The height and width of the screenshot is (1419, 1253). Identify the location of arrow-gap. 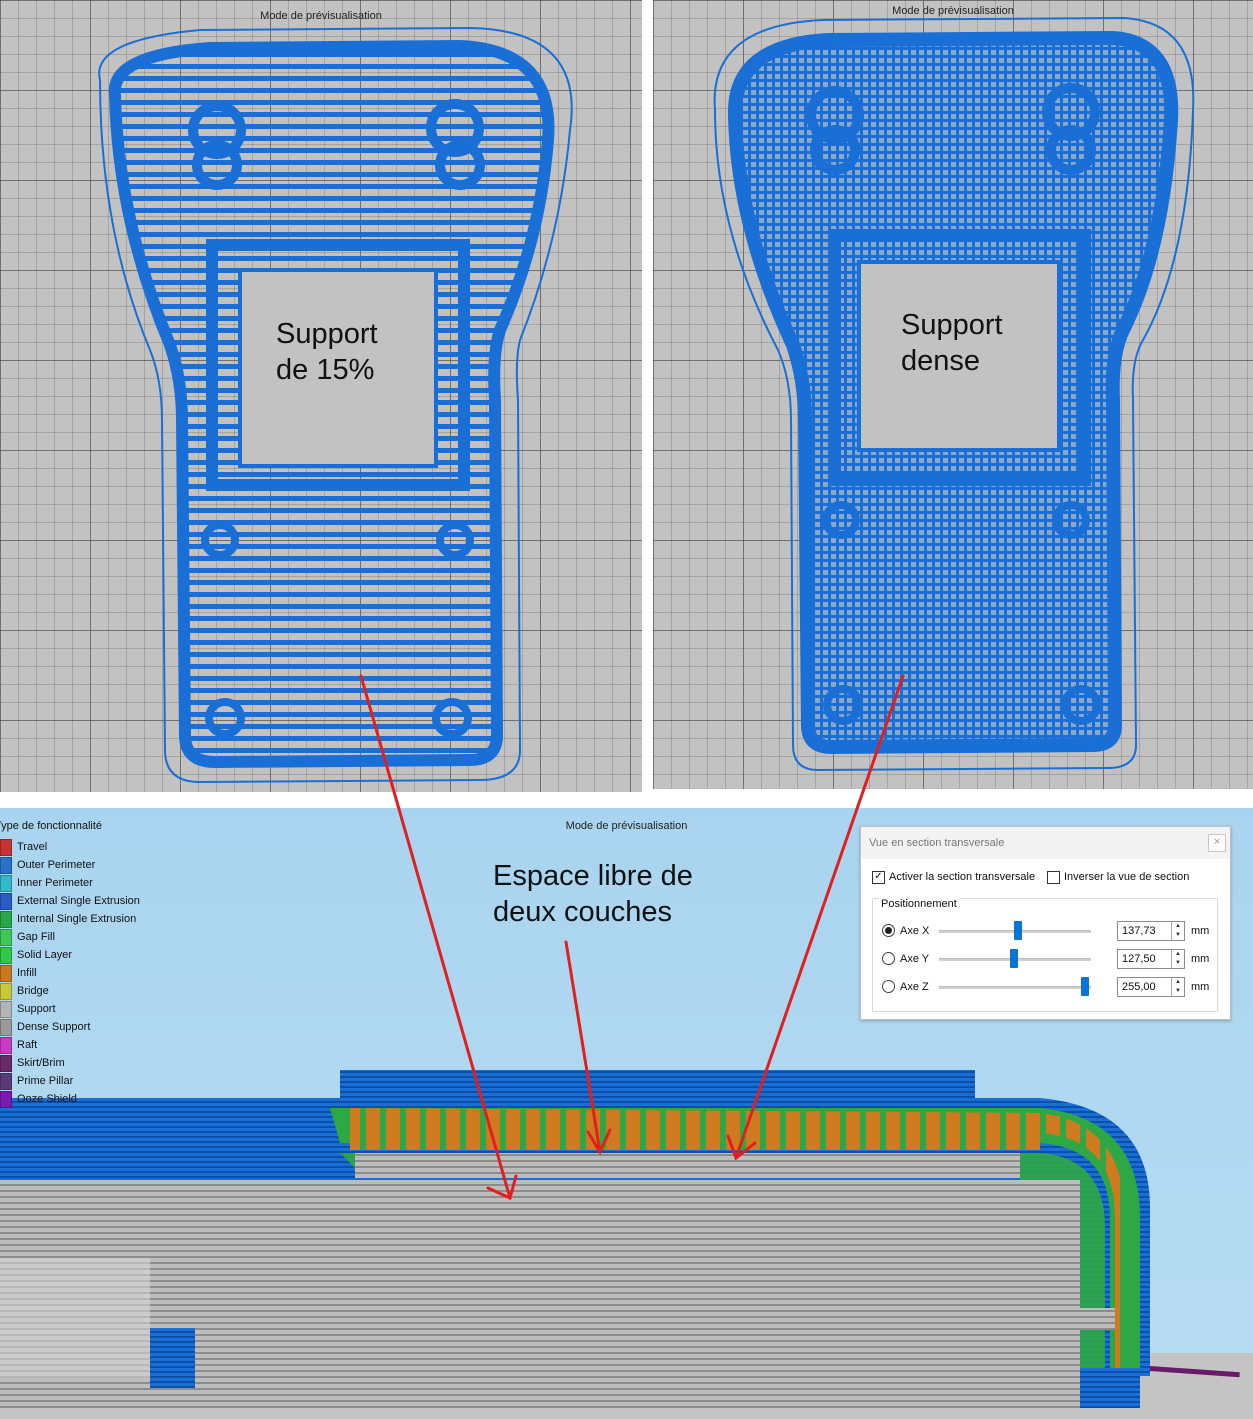
(583, 1047).